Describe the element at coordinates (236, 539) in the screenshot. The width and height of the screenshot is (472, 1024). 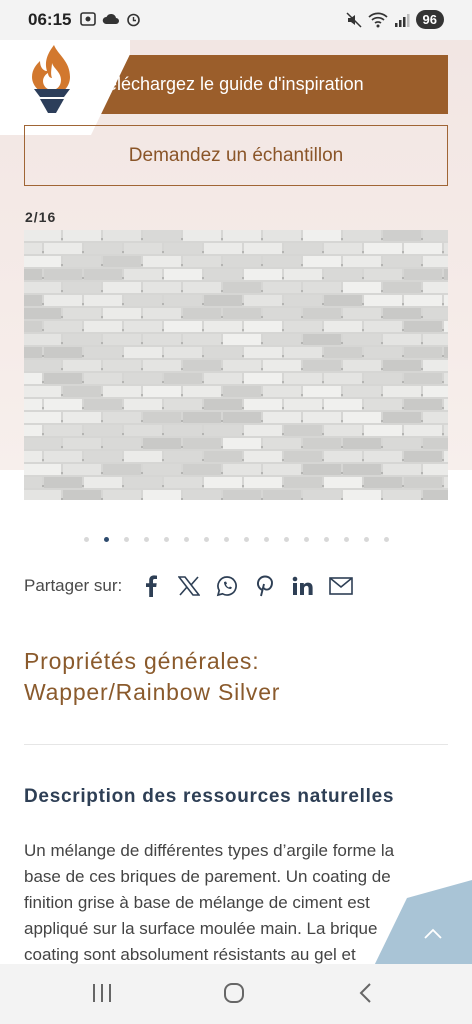
I see `gallery-pagination` at that location.